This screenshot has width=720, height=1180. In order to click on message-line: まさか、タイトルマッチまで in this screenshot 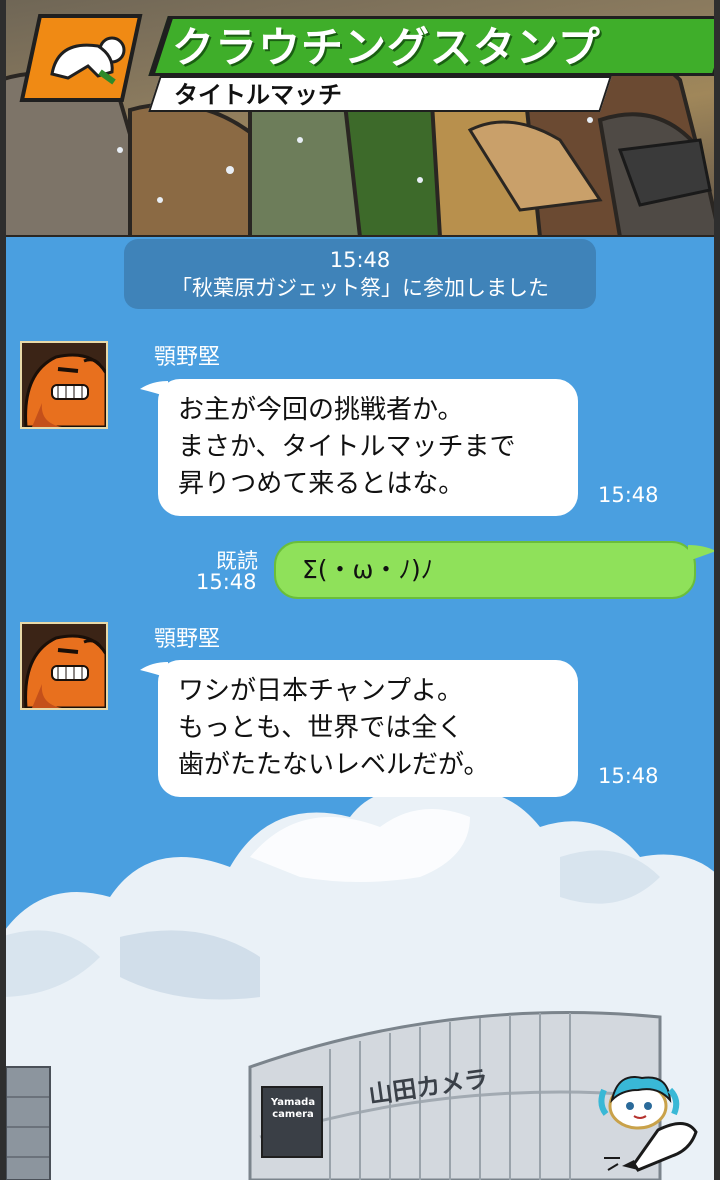, I will do `click(347, 447)`.